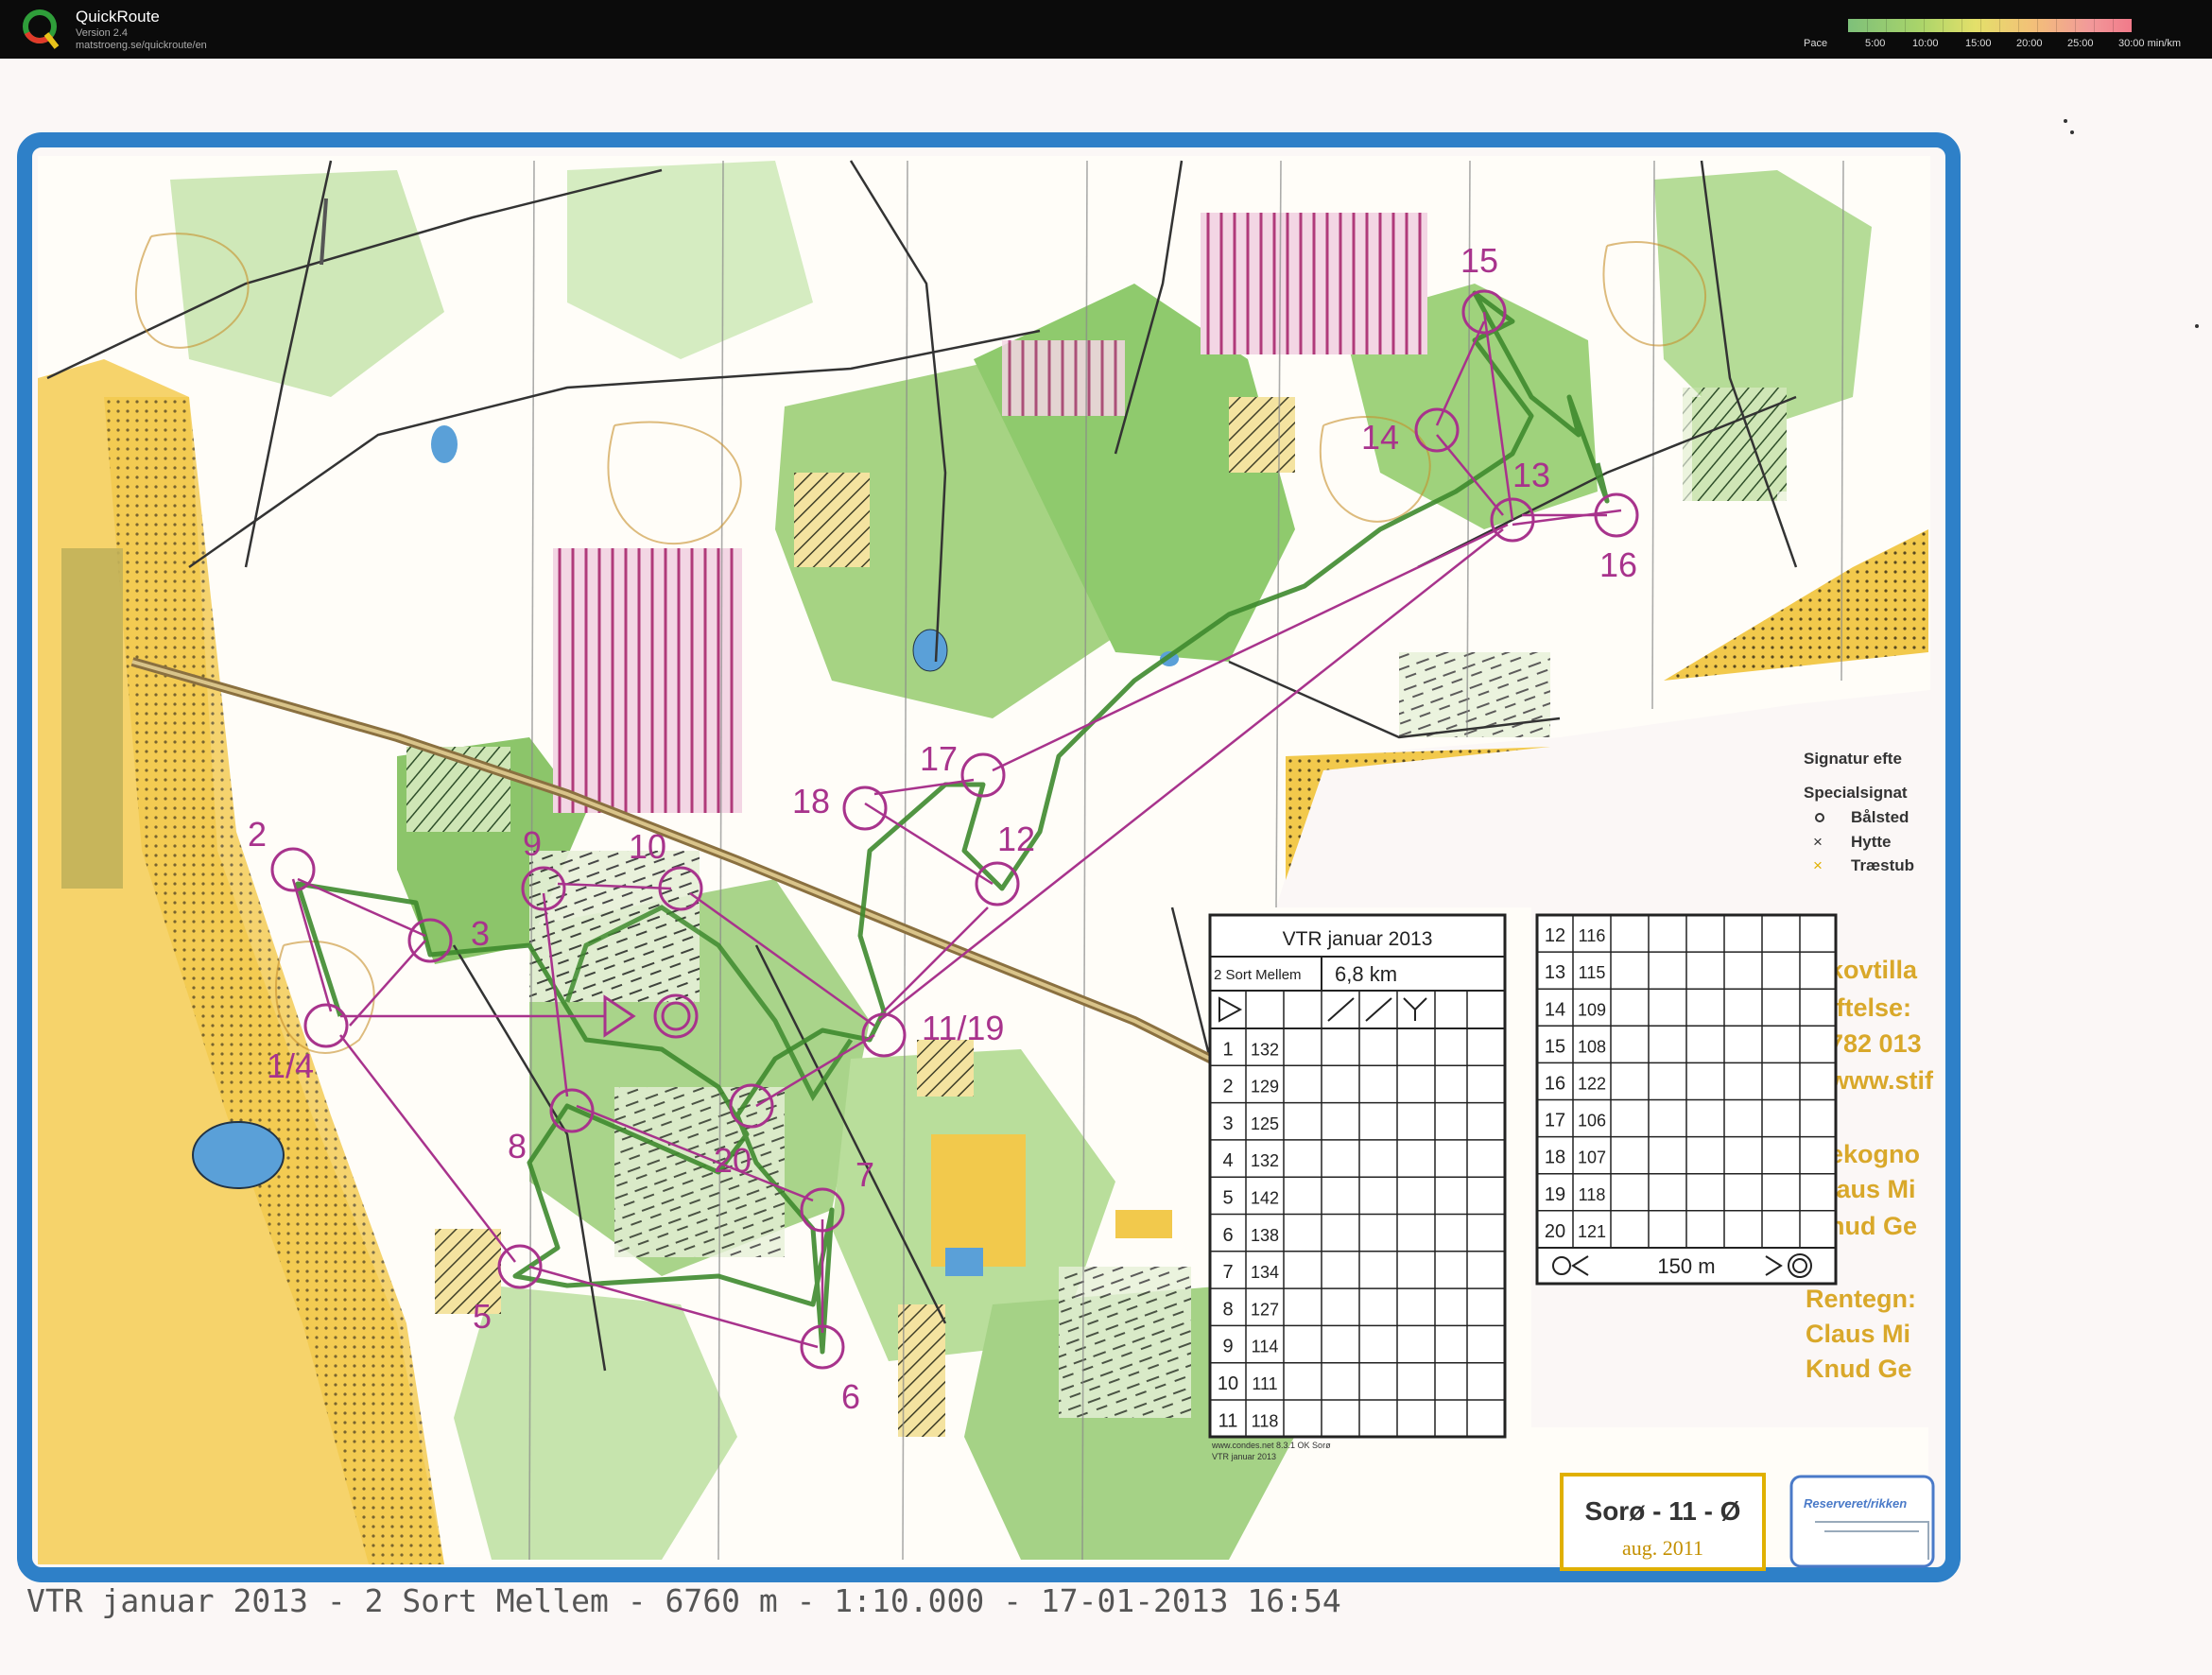  Describe the element at coordinates (1862, 1521) in the screenshot. I see `reserve-box: Reserveret/rikken` at that location.